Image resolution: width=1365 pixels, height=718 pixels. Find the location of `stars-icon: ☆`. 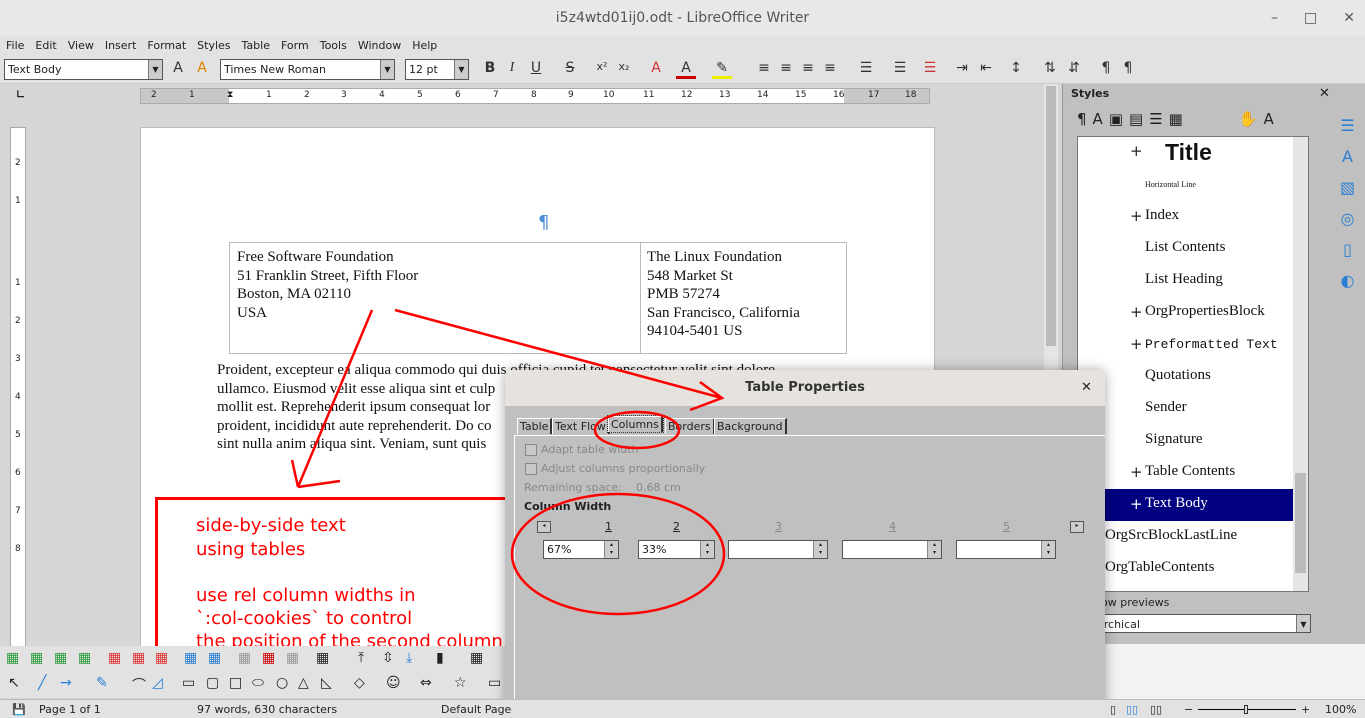

stars-icon: ☆ is located at coordinates (460, 683).